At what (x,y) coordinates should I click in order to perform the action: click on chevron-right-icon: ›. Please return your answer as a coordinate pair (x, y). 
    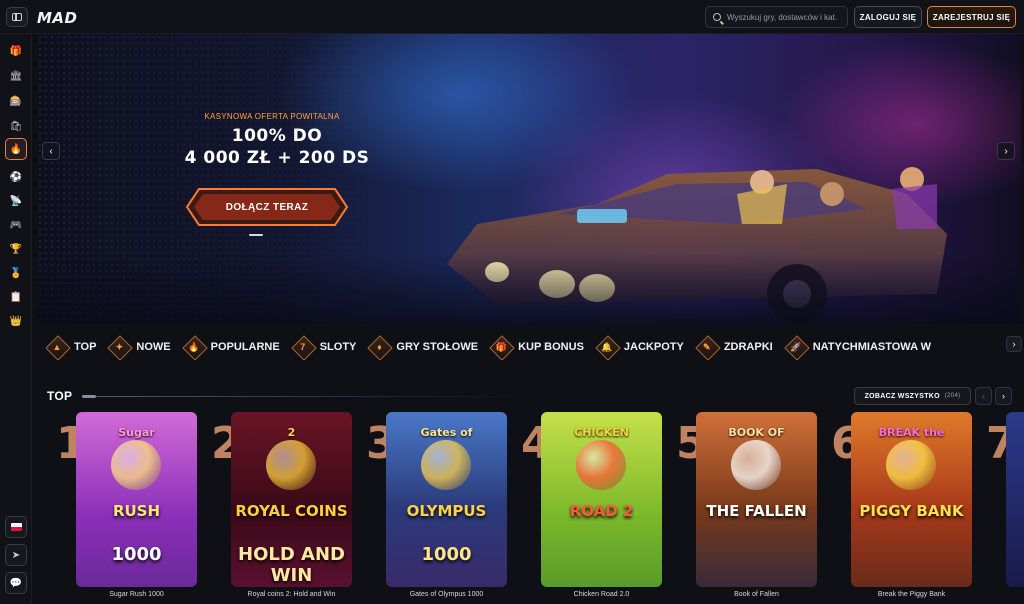
    Looking at the image, I should click on (1003, 396).